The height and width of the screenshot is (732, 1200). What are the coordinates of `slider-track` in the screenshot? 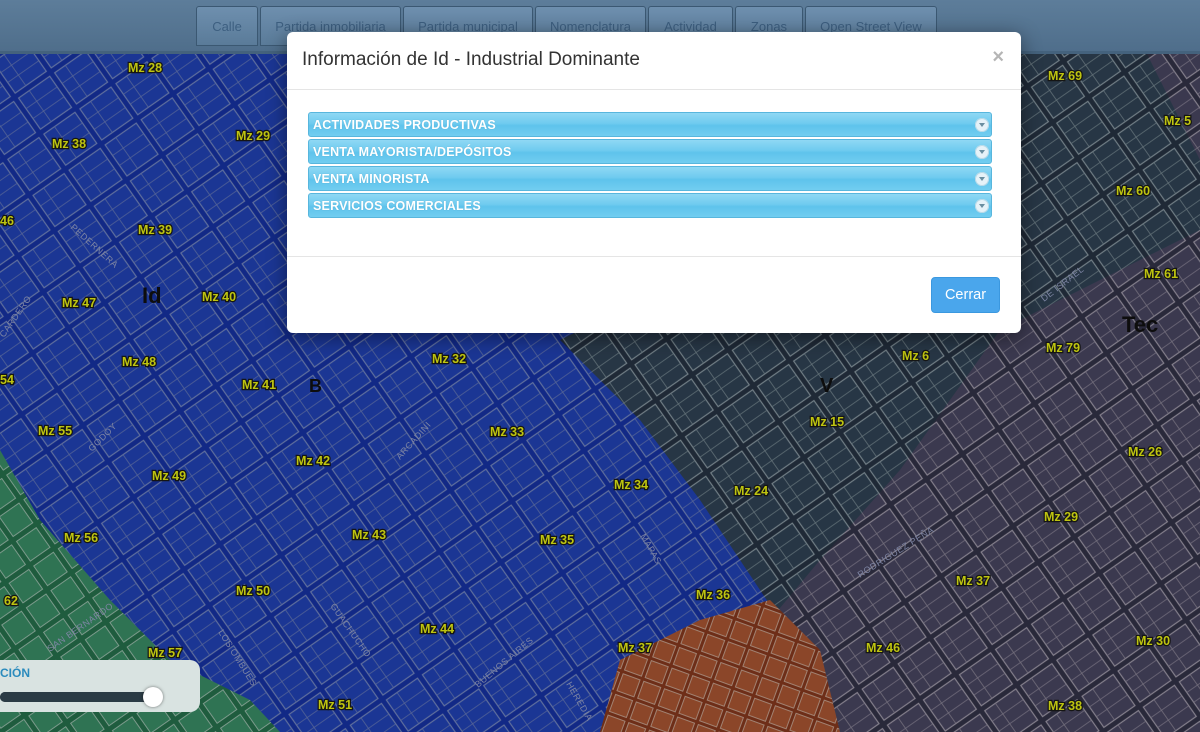 It's located at (79, 697).